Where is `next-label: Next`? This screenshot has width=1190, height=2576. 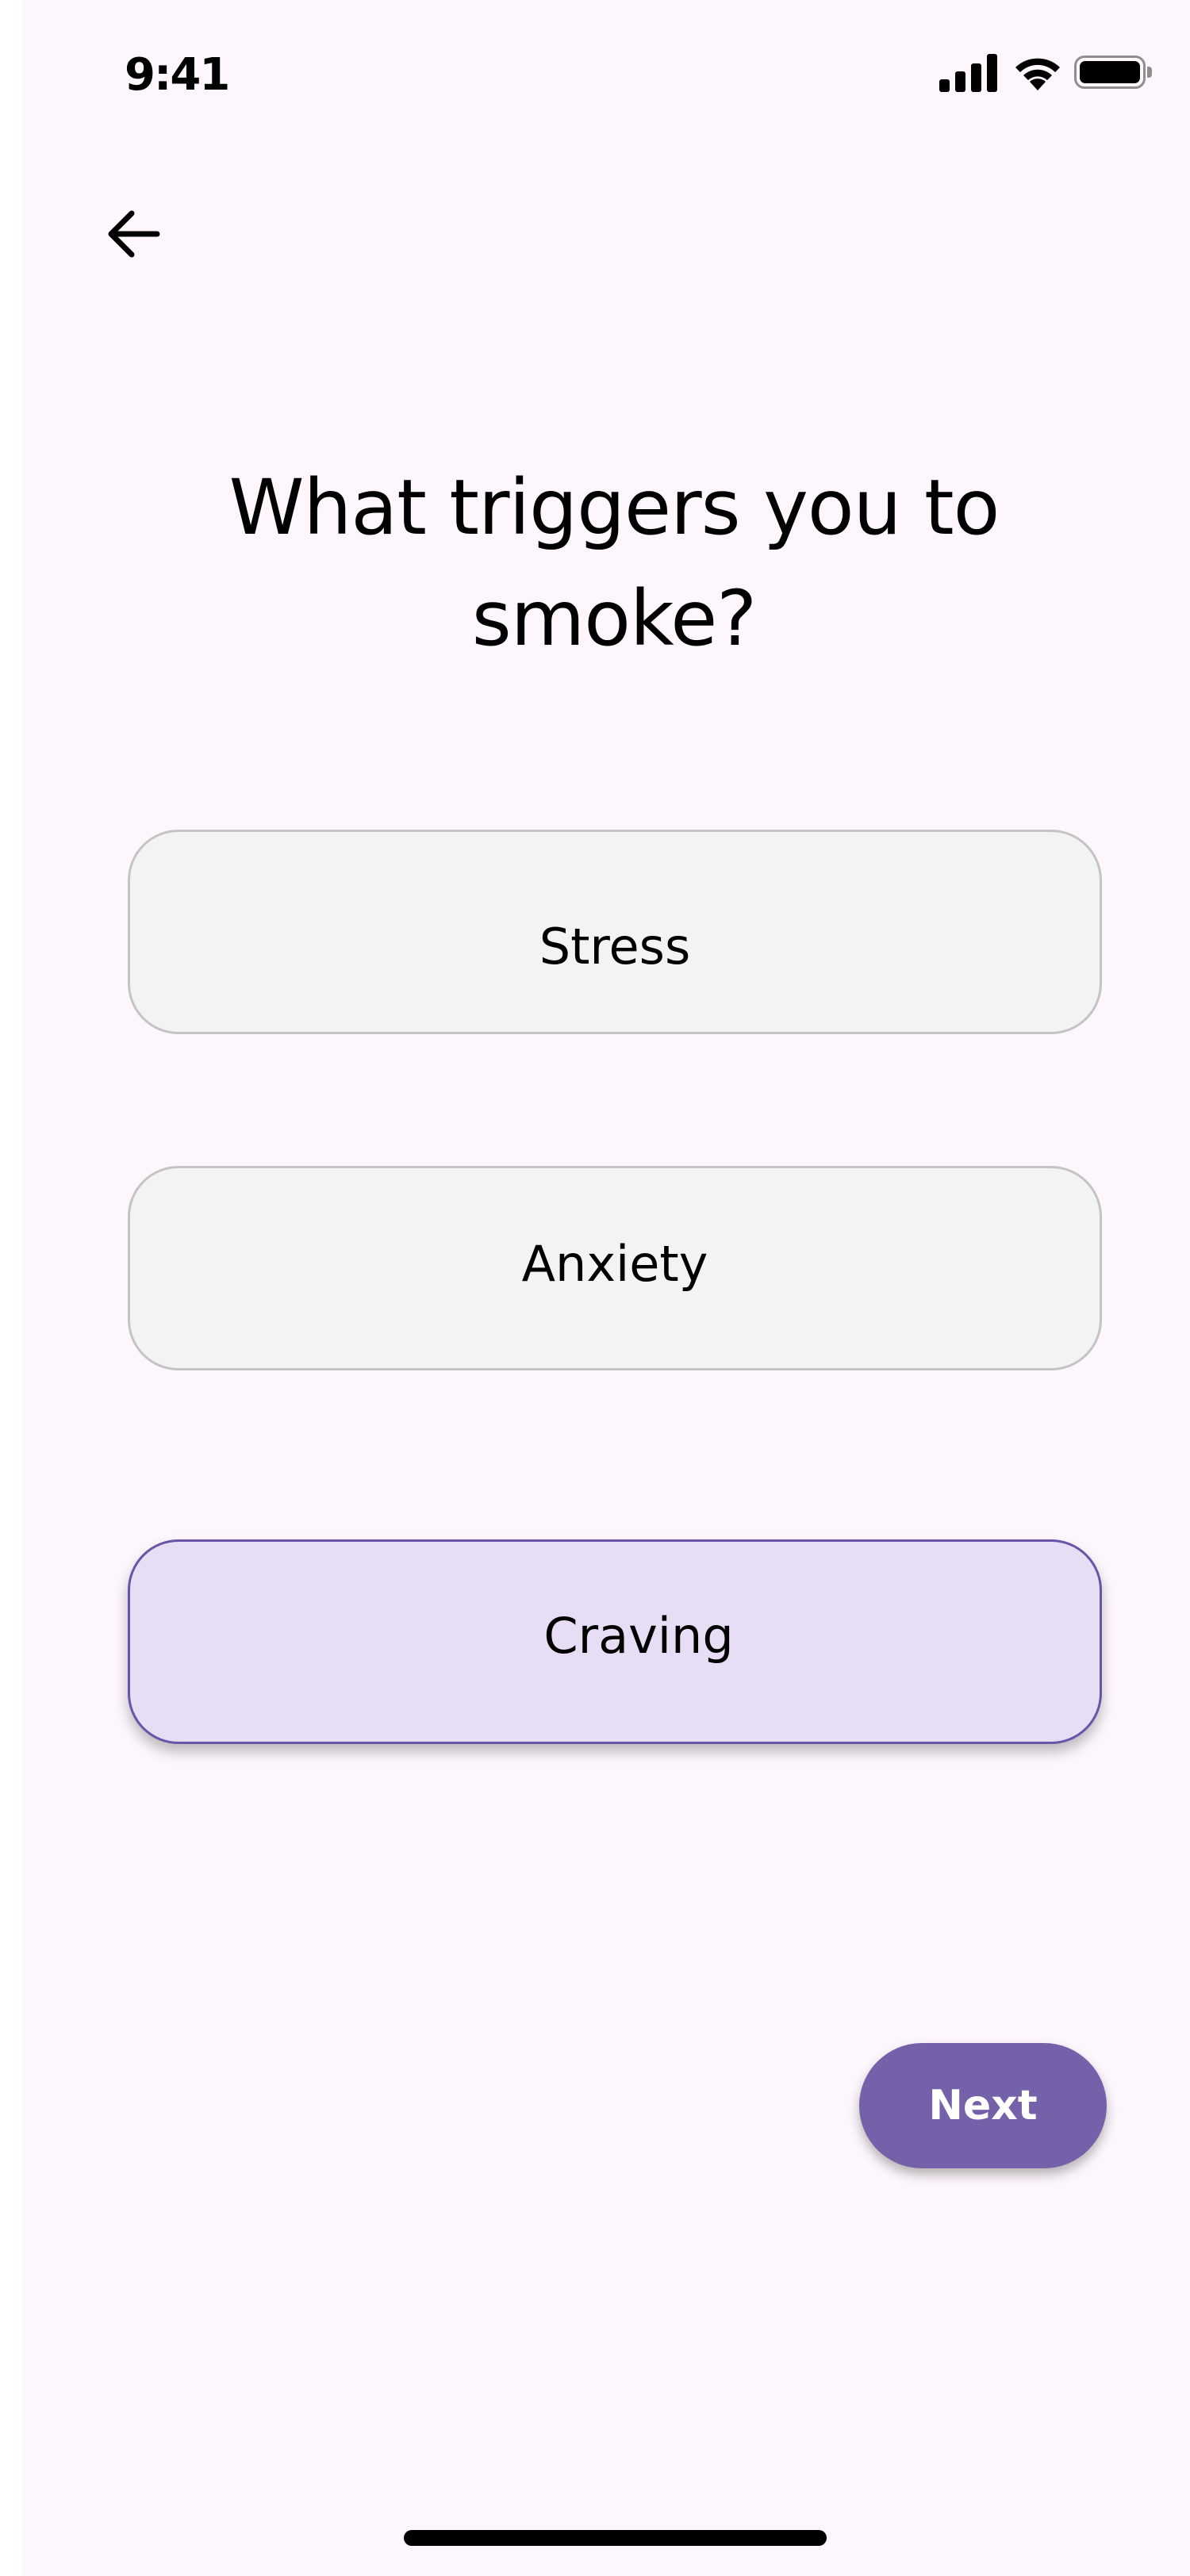 next-label: Next is located at coordinates (983, 2105).